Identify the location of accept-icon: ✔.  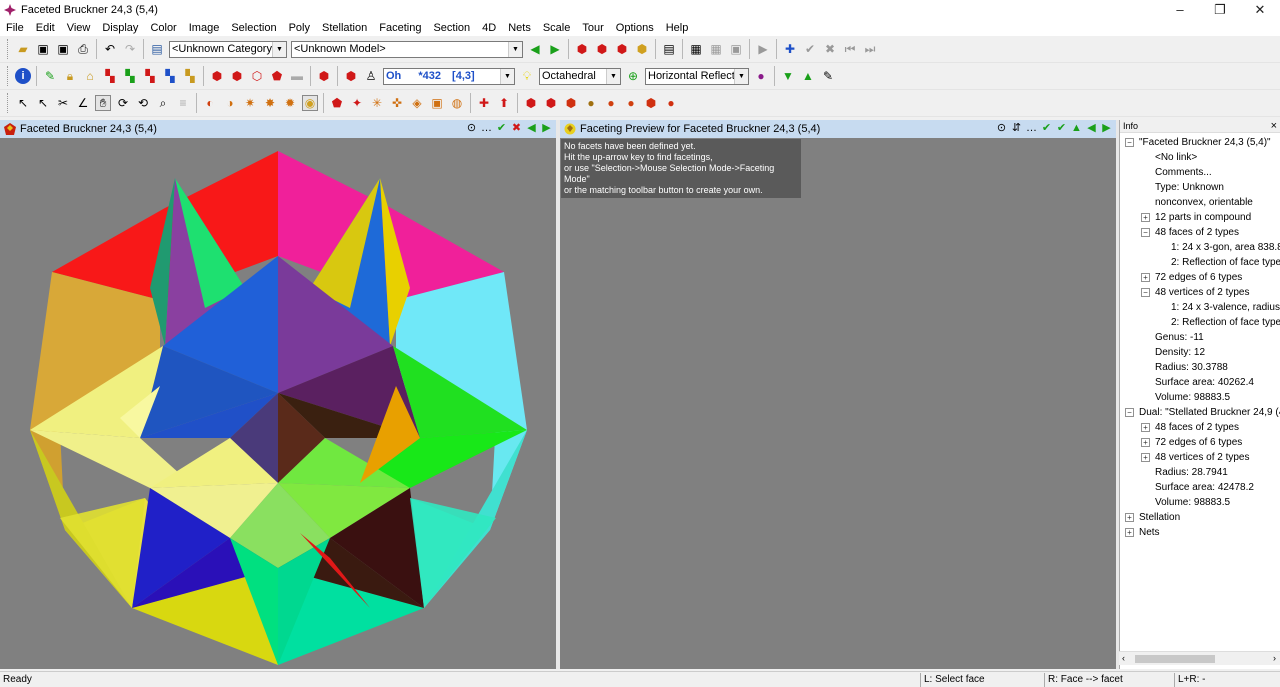
(501, 128).